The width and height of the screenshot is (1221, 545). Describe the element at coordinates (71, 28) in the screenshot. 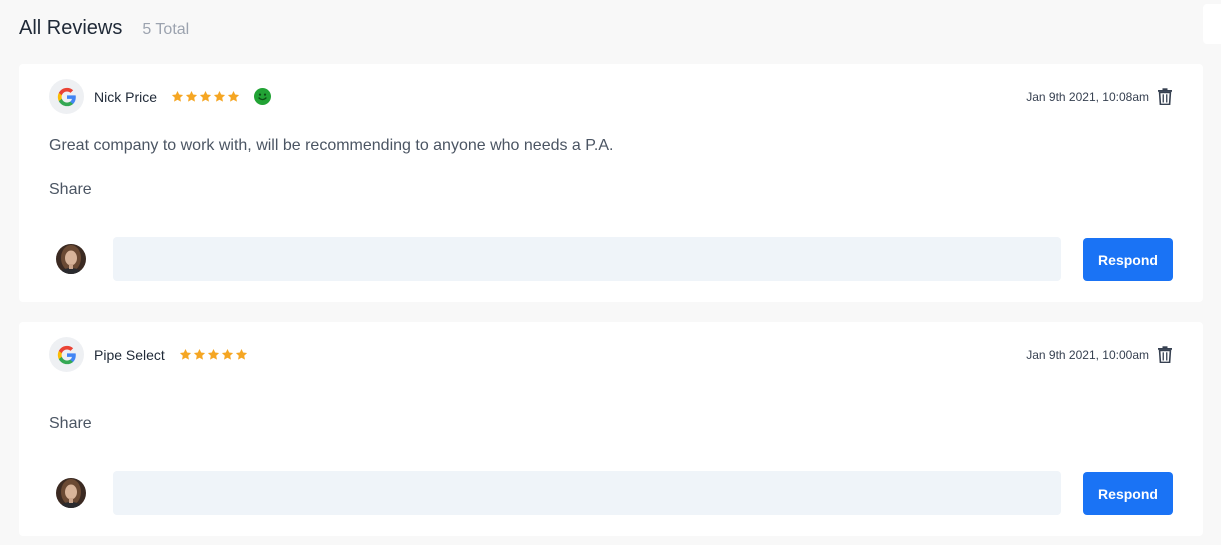

I see `page-title: All Reviews` at that location.